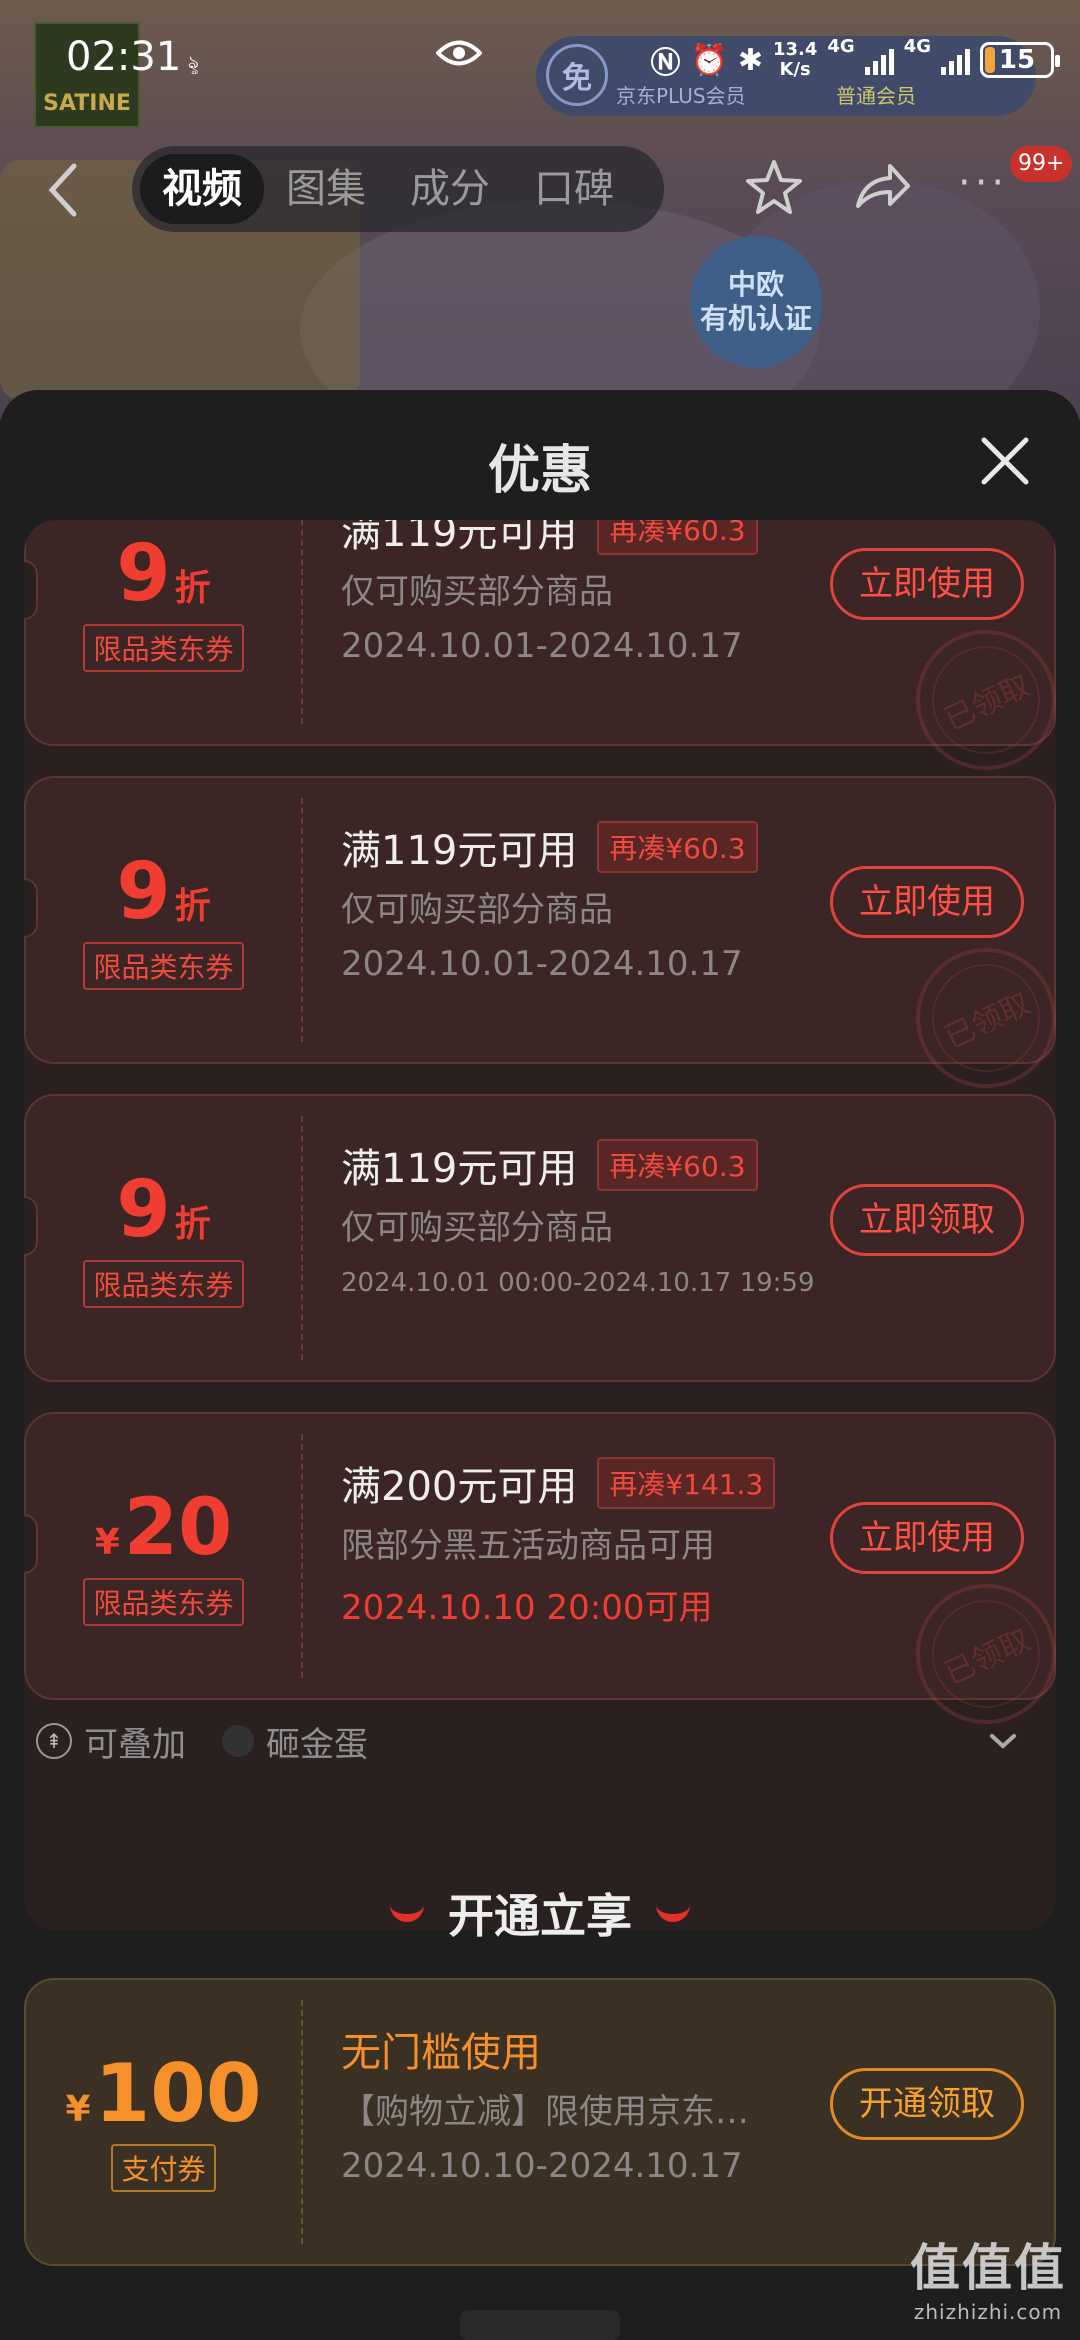 This screenshot has width=1080, height=2340. Describe the element at coordinates (163, 2168) in the screenshot. I see `coupon-tag: 支付券` at that location.